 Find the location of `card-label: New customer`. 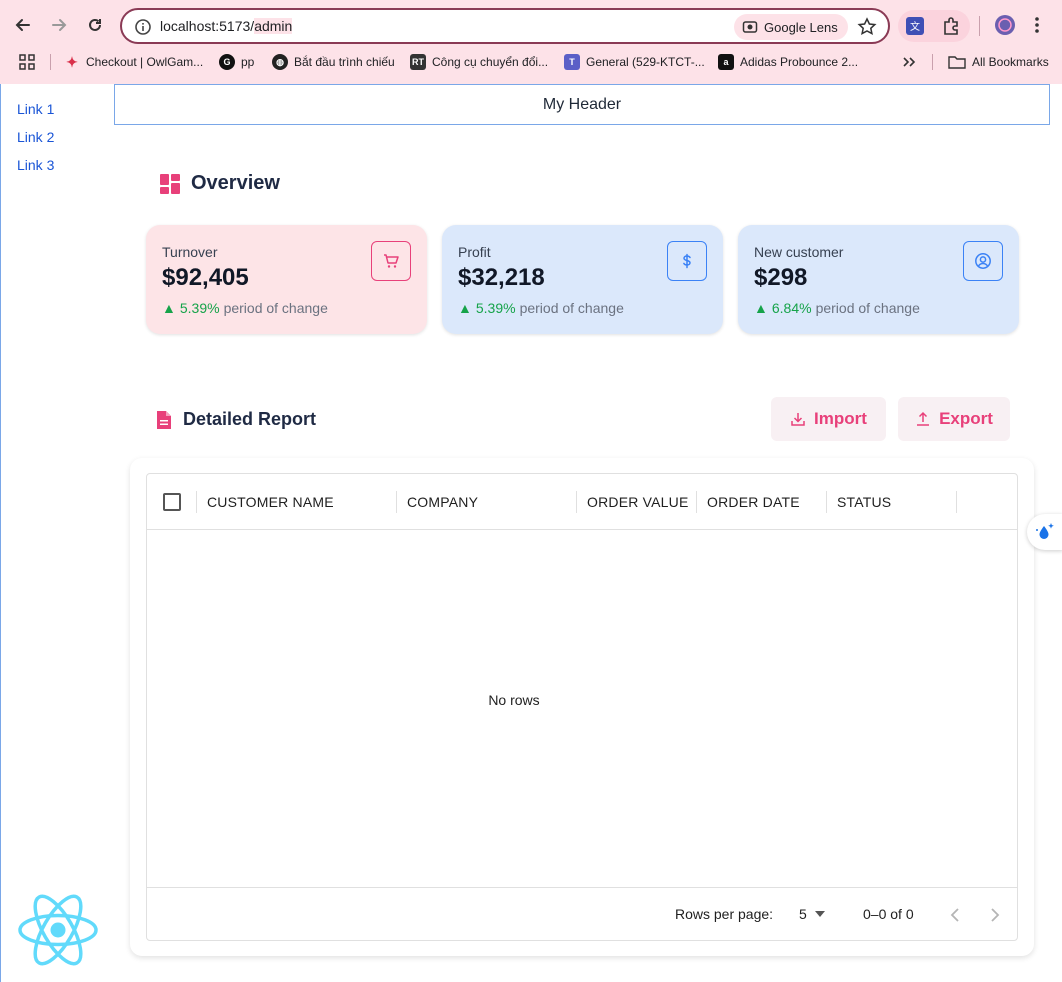

card-label: New customer is located at coordinates (799, 252).